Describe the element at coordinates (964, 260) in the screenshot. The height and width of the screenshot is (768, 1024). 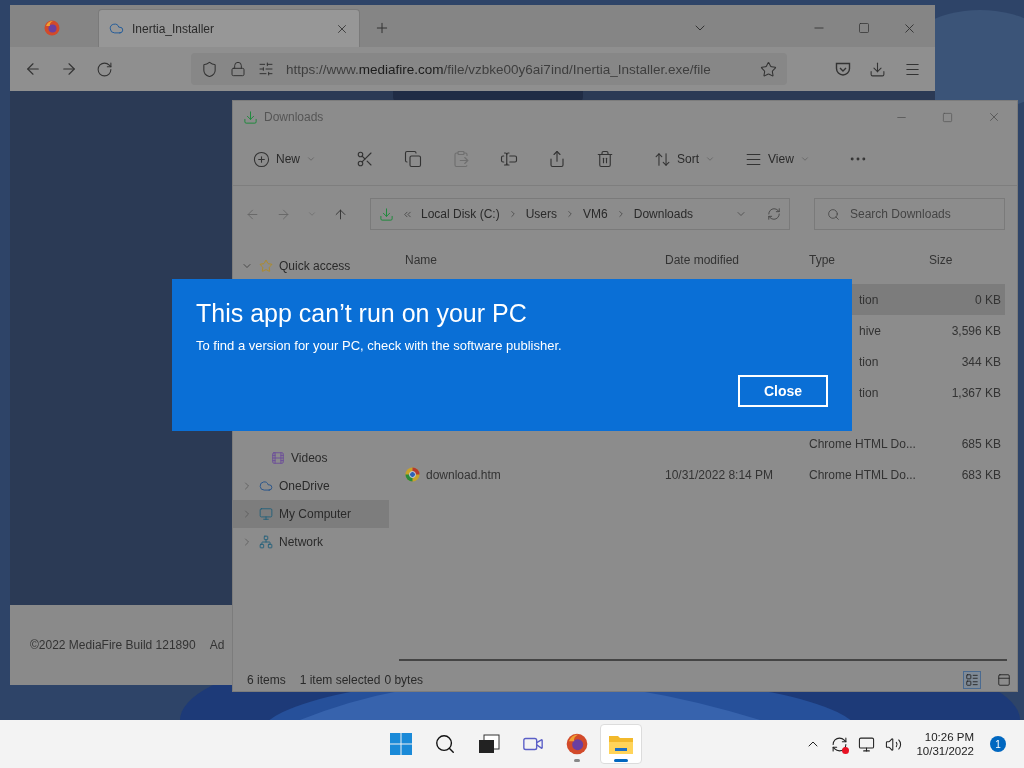
I see `column-header: Size` at that location.